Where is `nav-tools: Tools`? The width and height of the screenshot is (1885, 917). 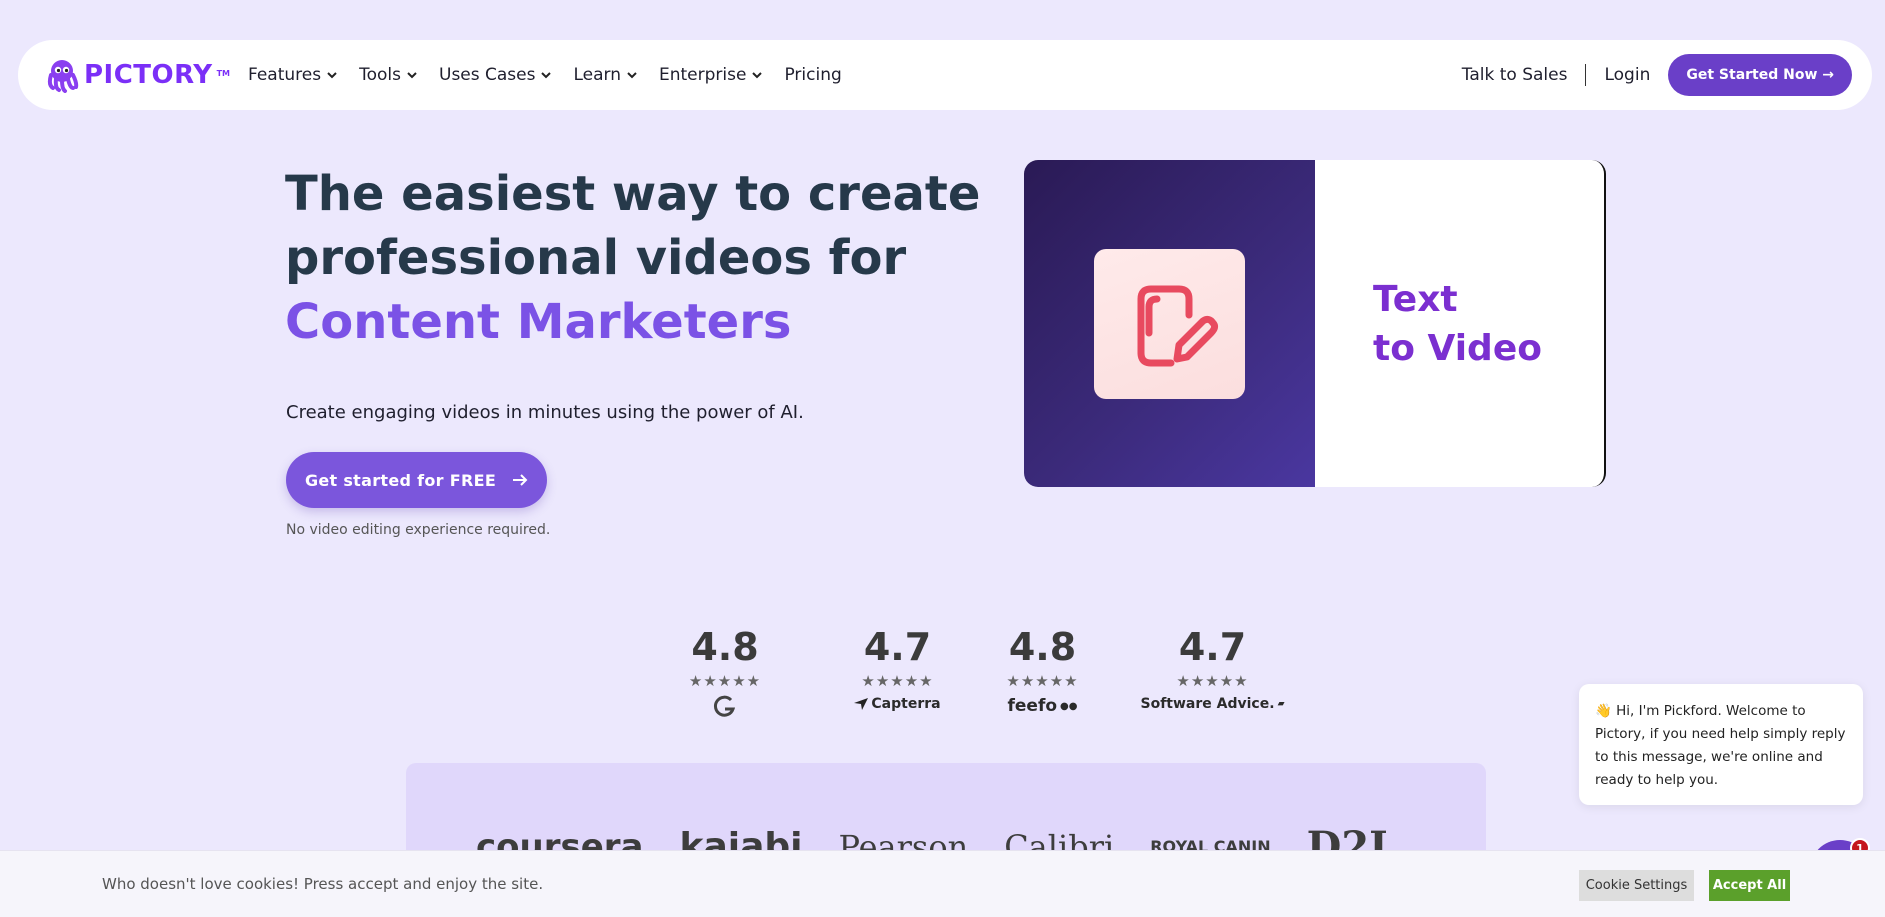
nav-tools: Tools is located at coordinates (388, 75).